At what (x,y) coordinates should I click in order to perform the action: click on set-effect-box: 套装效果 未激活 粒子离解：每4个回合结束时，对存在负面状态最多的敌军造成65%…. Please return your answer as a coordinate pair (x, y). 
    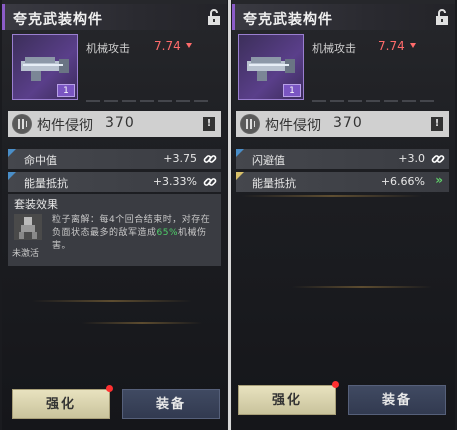
    Looking at the image, I should click on (114, 230).